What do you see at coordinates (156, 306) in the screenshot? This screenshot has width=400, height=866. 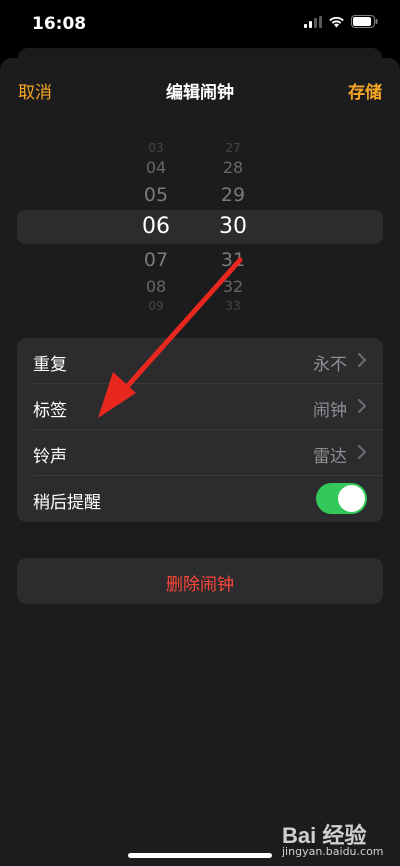 I see `hour-item: 09` at bounding box center [156, 306].